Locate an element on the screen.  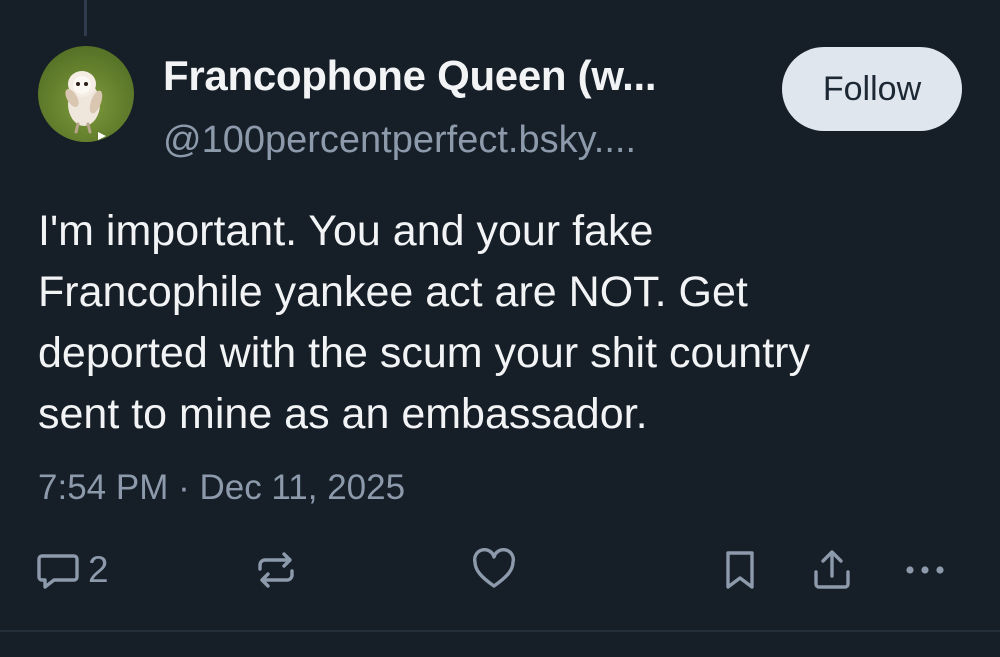
post-timestamp: 7:54 PM · Dec 11, 2025 is located at coordinates (222, 487).